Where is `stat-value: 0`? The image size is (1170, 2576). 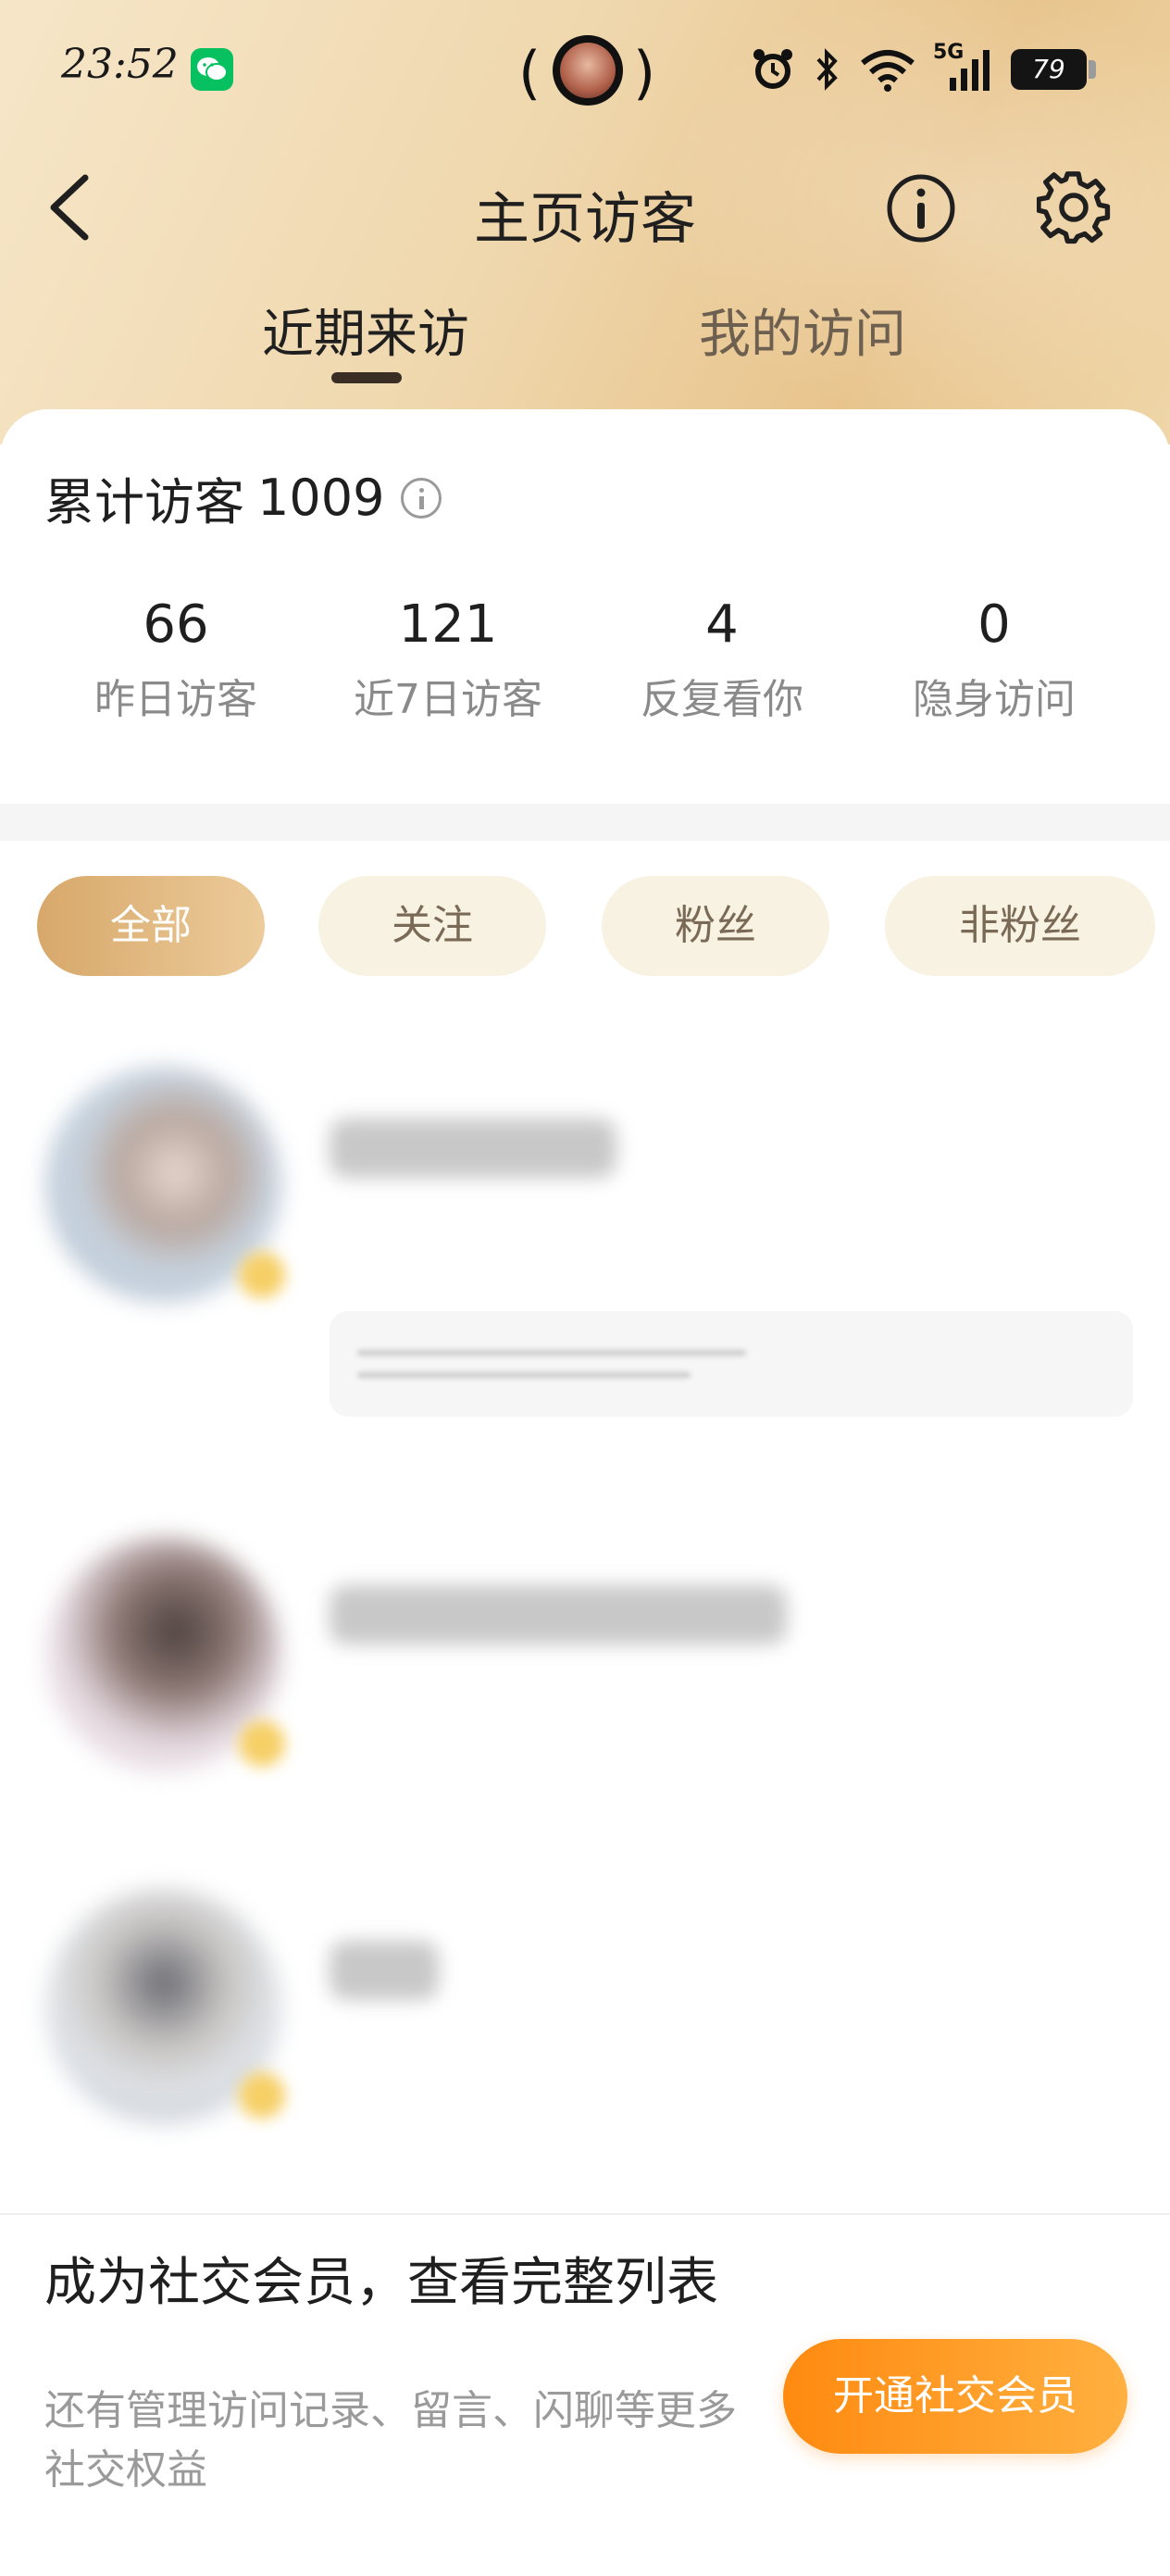
stat-value: 0 is located at coordinates (994, 624).